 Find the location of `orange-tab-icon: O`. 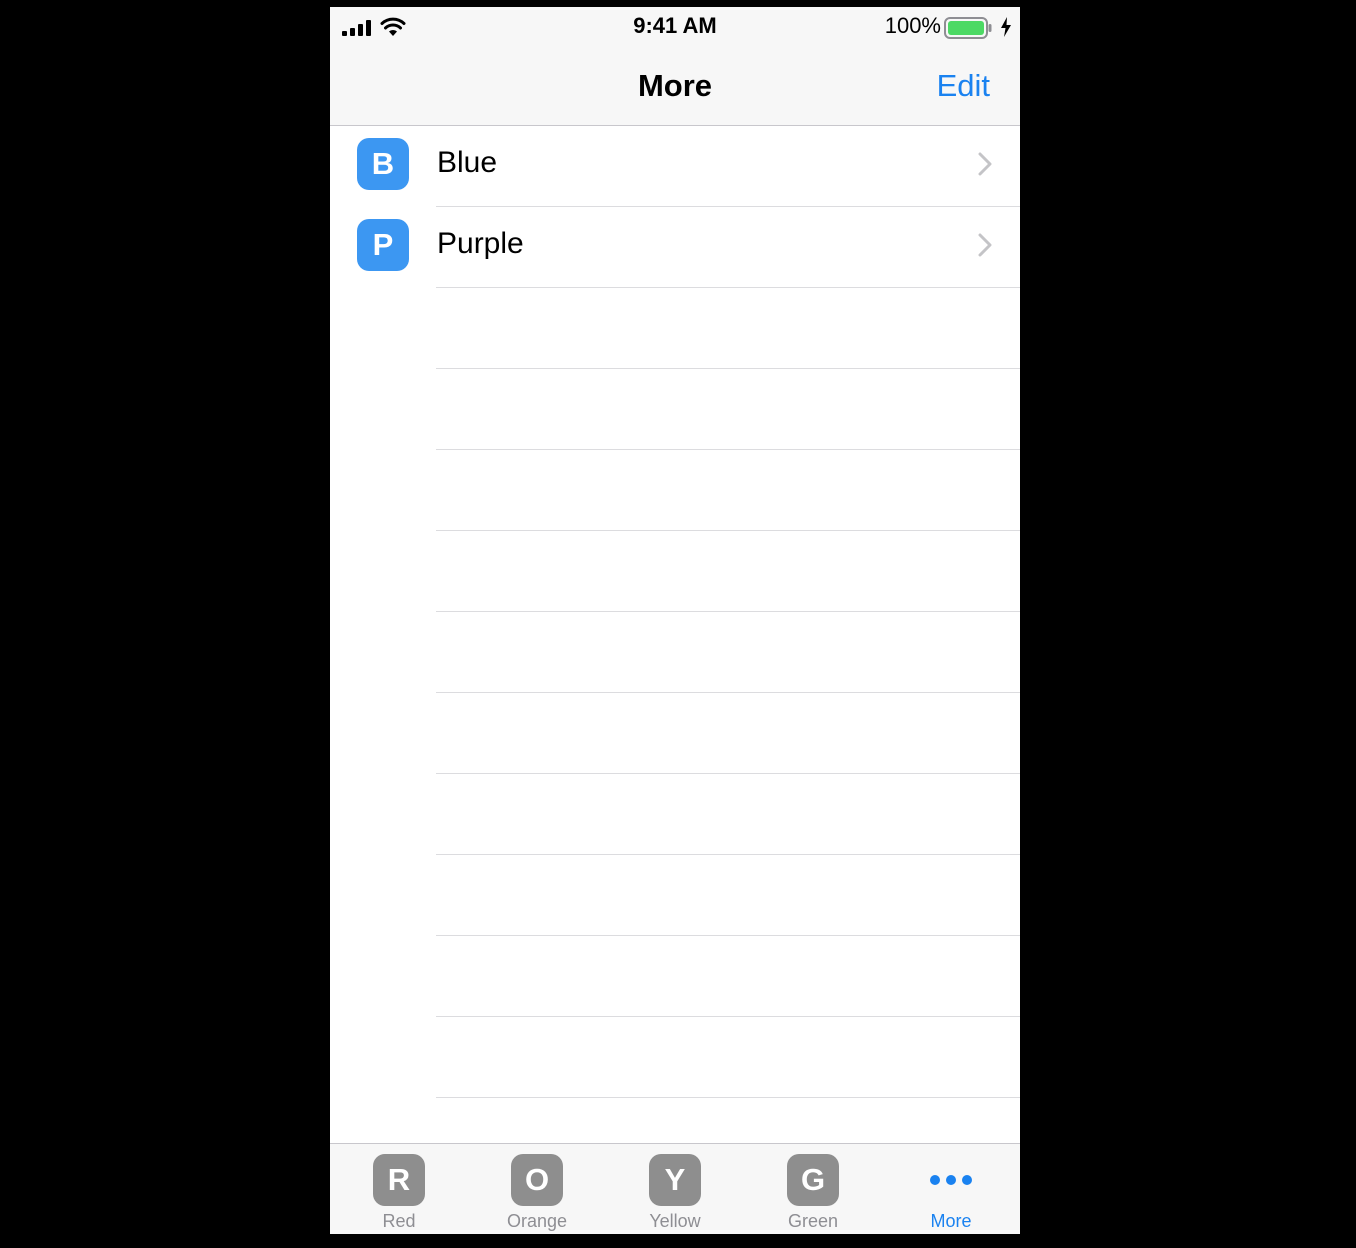

orange-tab-icon: O is located at coordinates (537, 1180).